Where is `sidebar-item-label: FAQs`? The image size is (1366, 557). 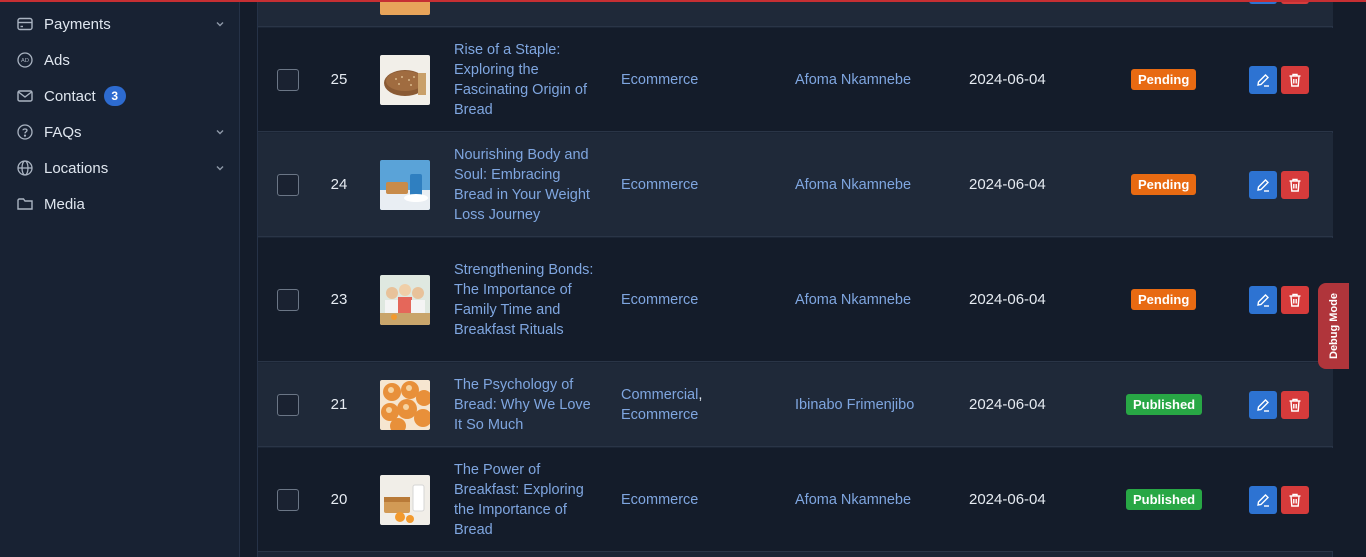
sidebar-item-label: FAQs is located at coordinates (63, 132).